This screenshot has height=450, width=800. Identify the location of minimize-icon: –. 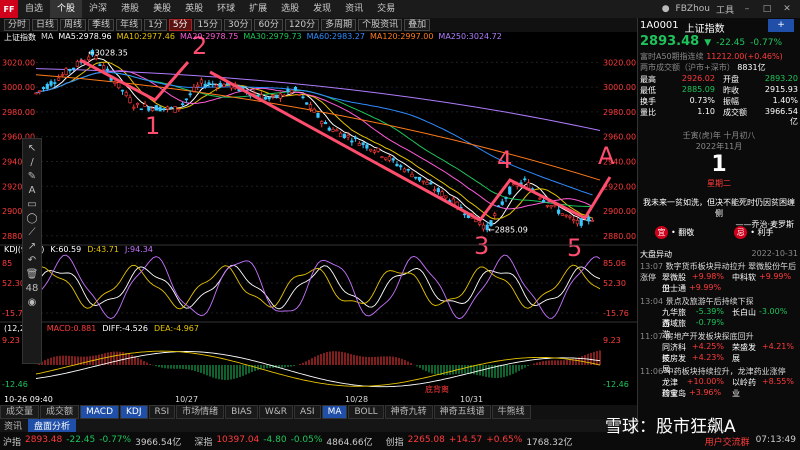
(747, 9).